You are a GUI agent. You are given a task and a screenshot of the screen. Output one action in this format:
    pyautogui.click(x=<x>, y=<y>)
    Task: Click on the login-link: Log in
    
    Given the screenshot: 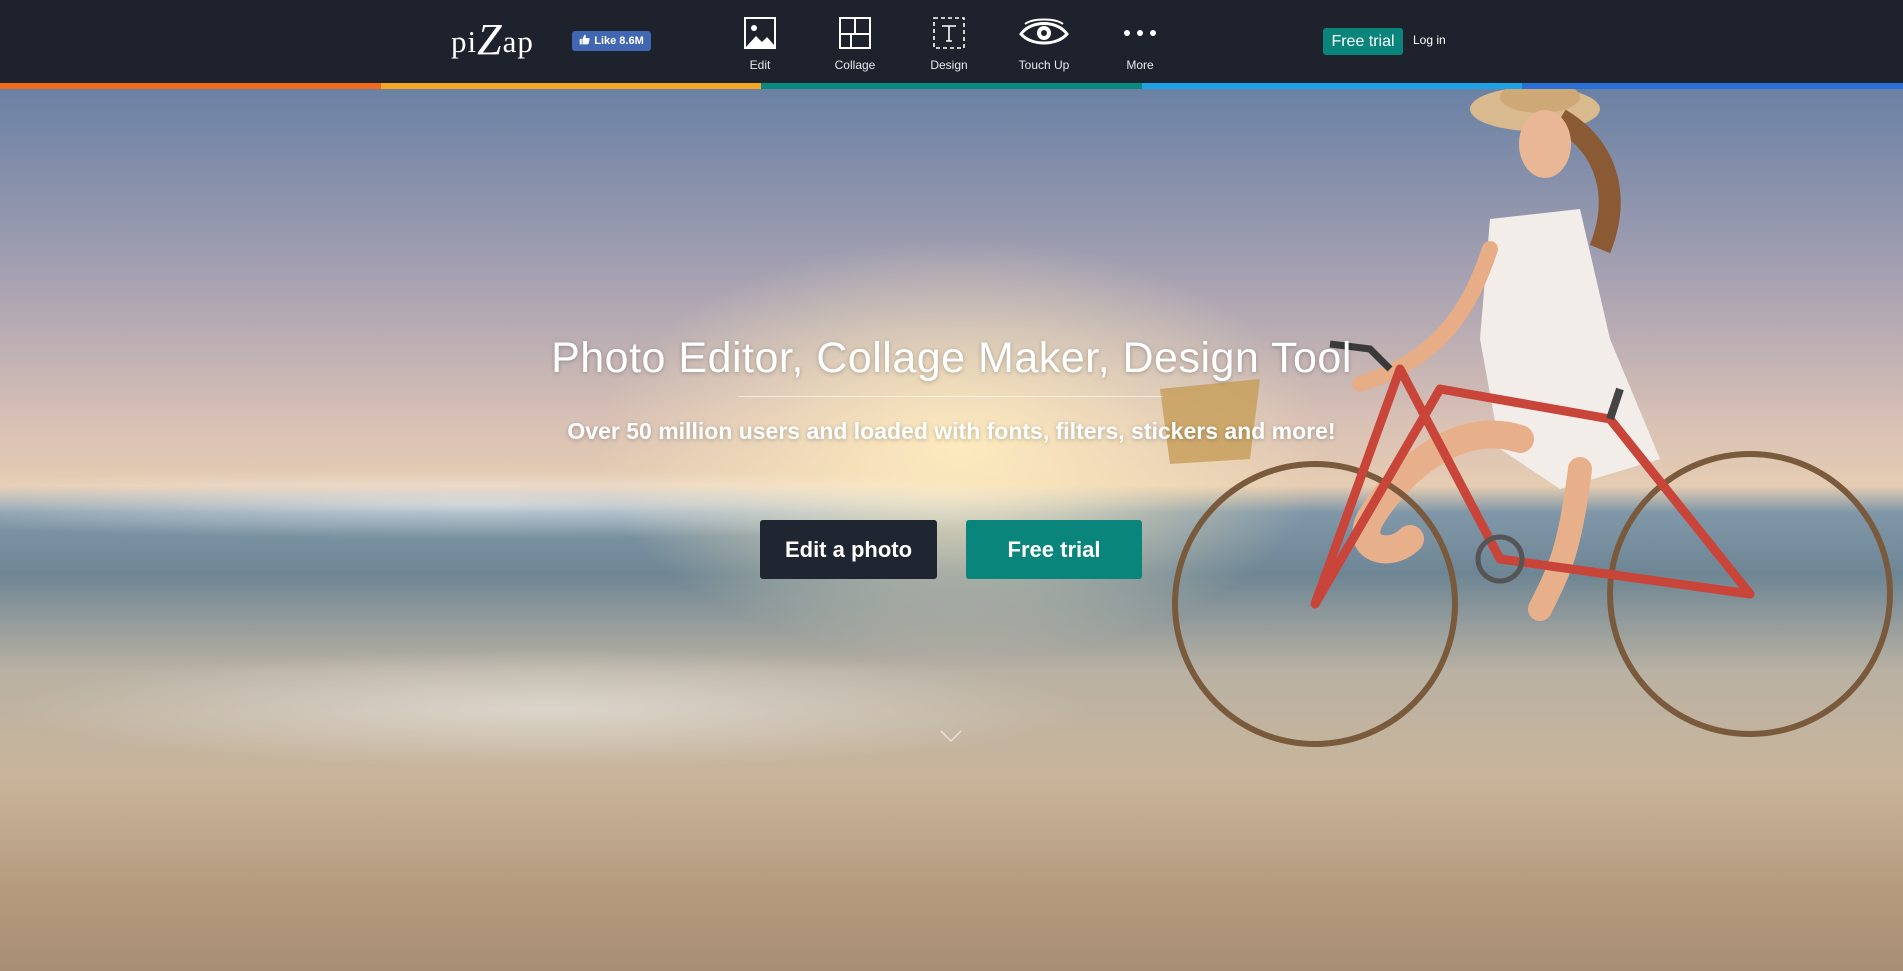 What is the action you would take?
    pyautogui.click(x=1429, y=40)
    